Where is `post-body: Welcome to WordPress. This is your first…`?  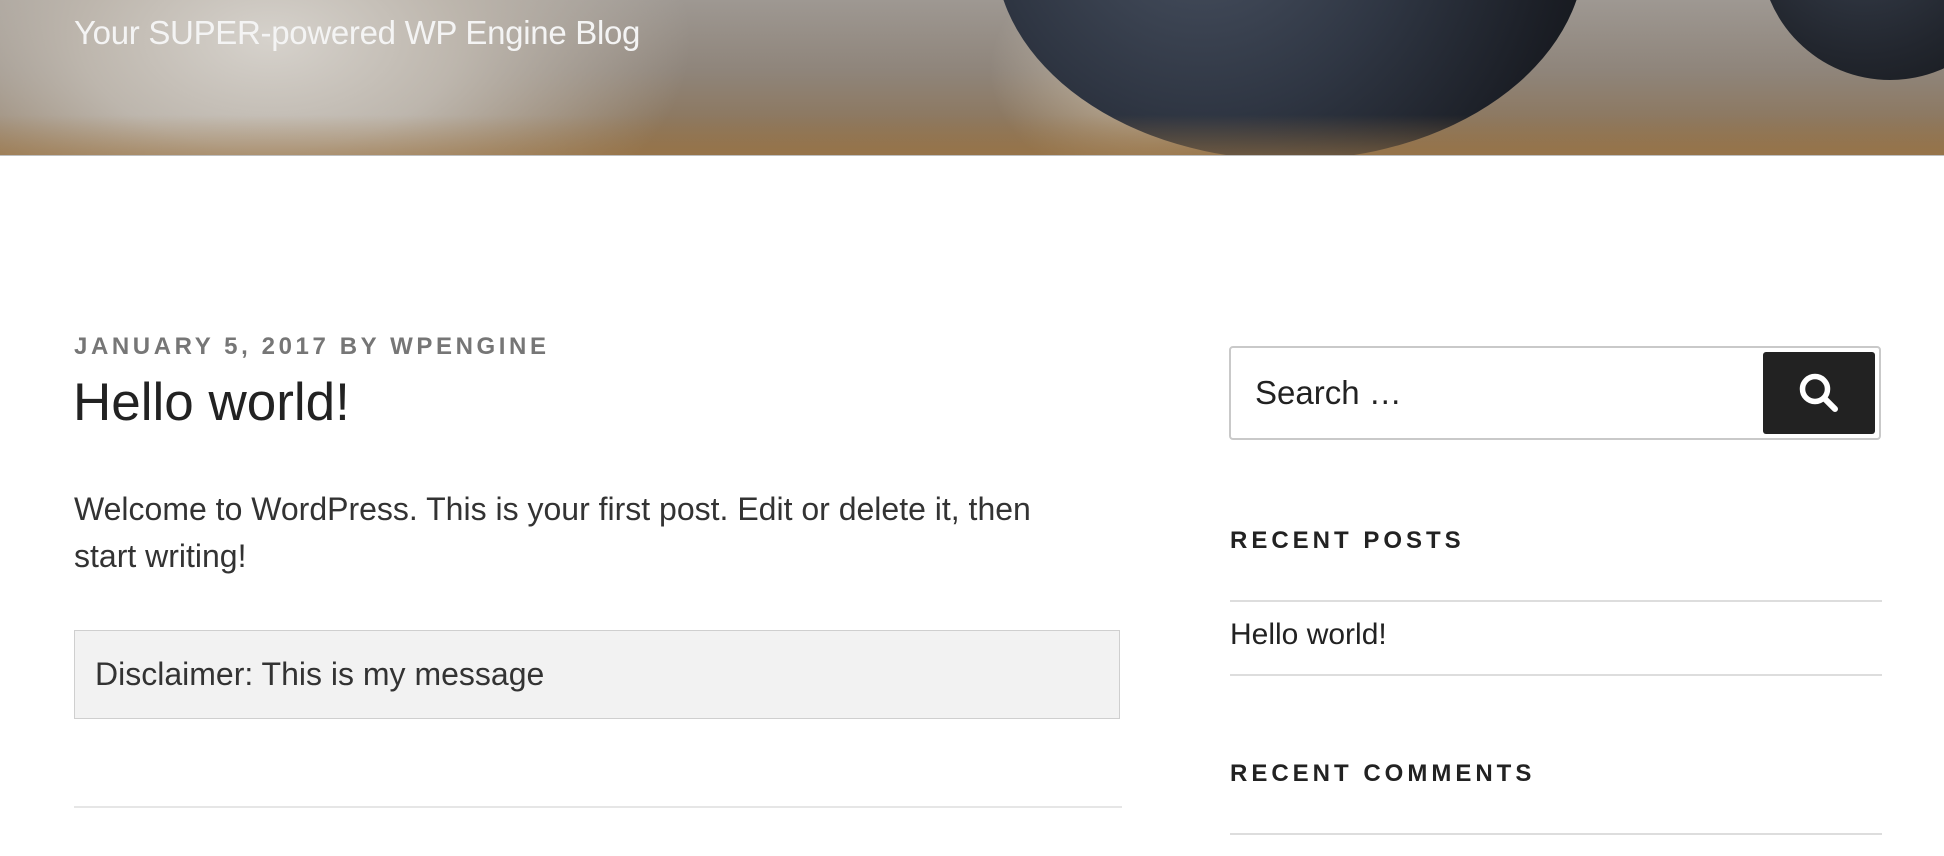
post-body: Welcome to WordPress. This is your first… is located at coordinates (552, 532).